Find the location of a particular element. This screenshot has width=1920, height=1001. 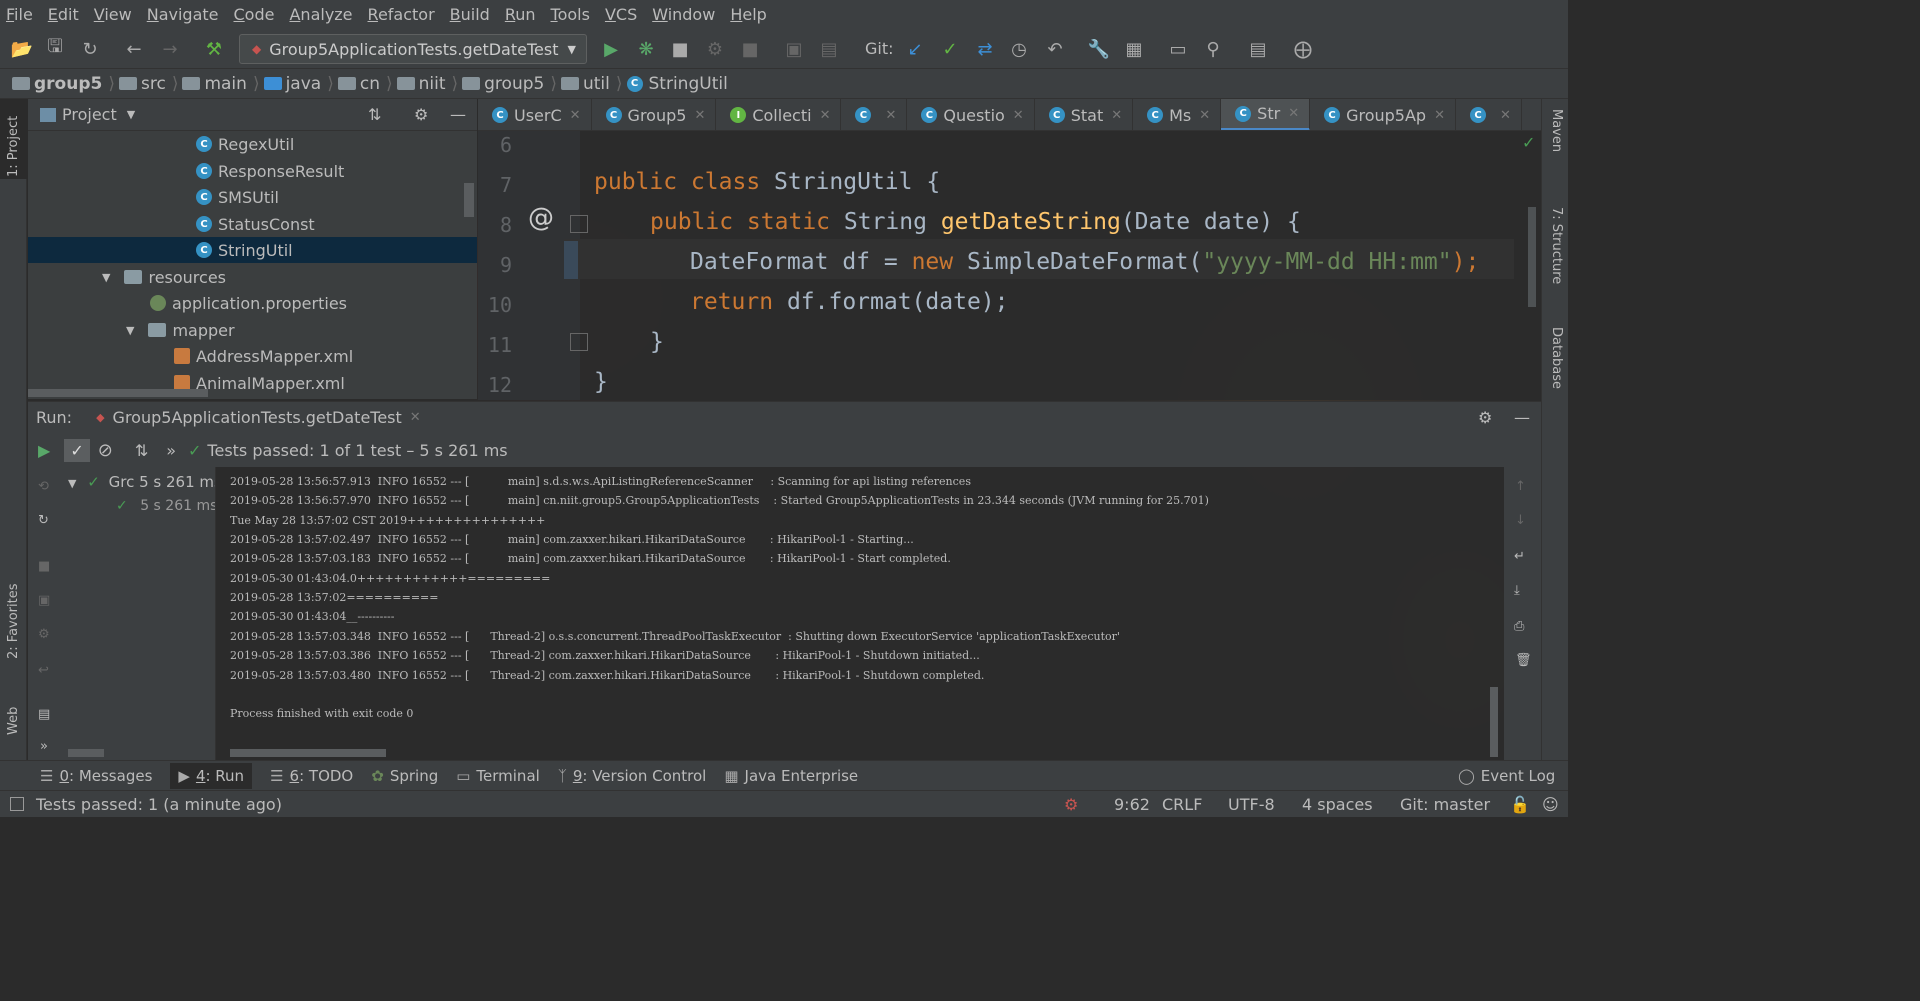

show-ignored-icon: ⊘ is located at coordinates (105, 450).